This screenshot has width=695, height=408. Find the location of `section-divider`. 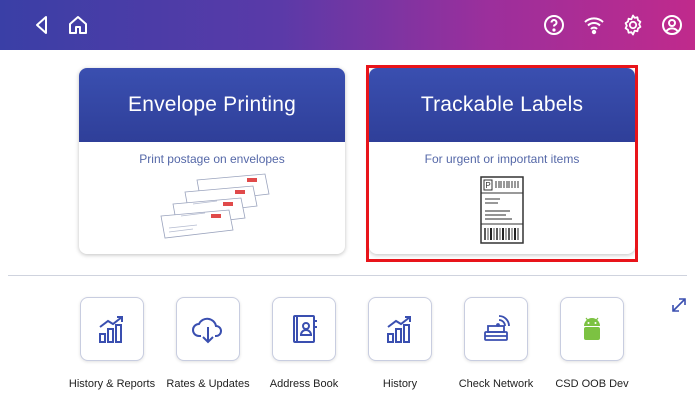

section-divider is located at coordinates (347, 275).